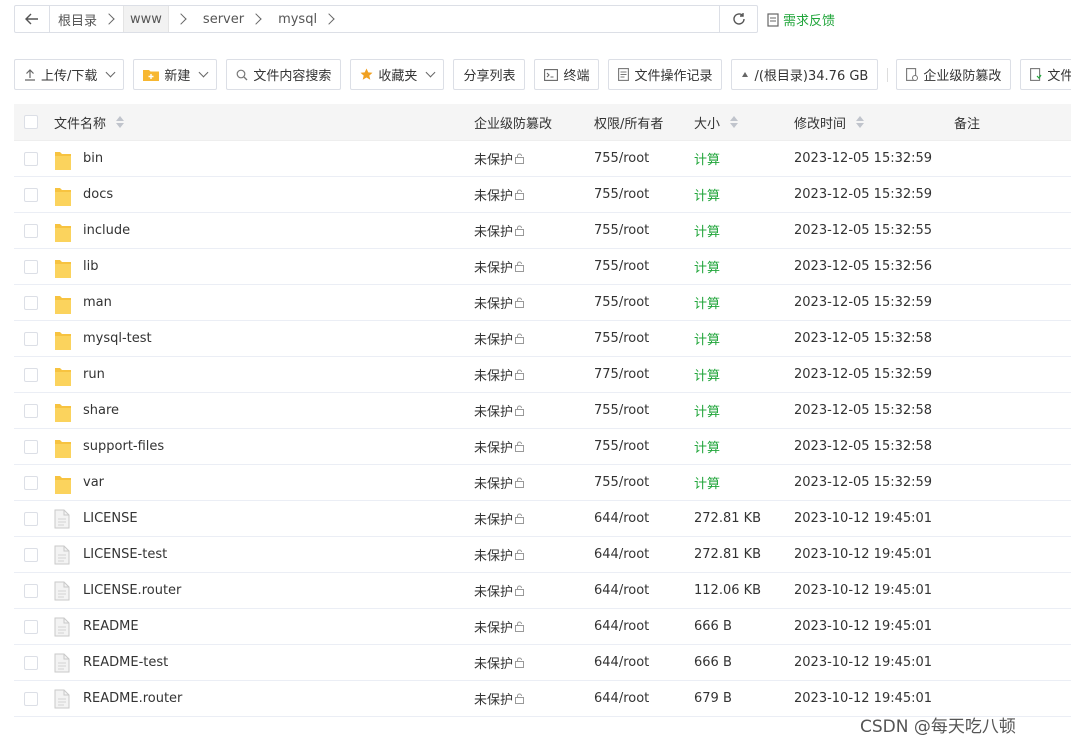  I want to click on table-row: docs 未保护 755/root 计算 2023-12-05 15:32:59, so click(542, 195).